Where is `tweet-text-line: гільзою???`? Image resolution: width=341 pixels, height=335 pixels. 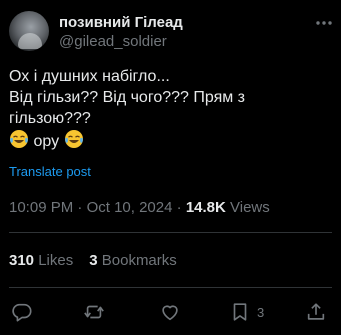 tweet-text-line: гільзою??? is located at coordinates (50, 118).